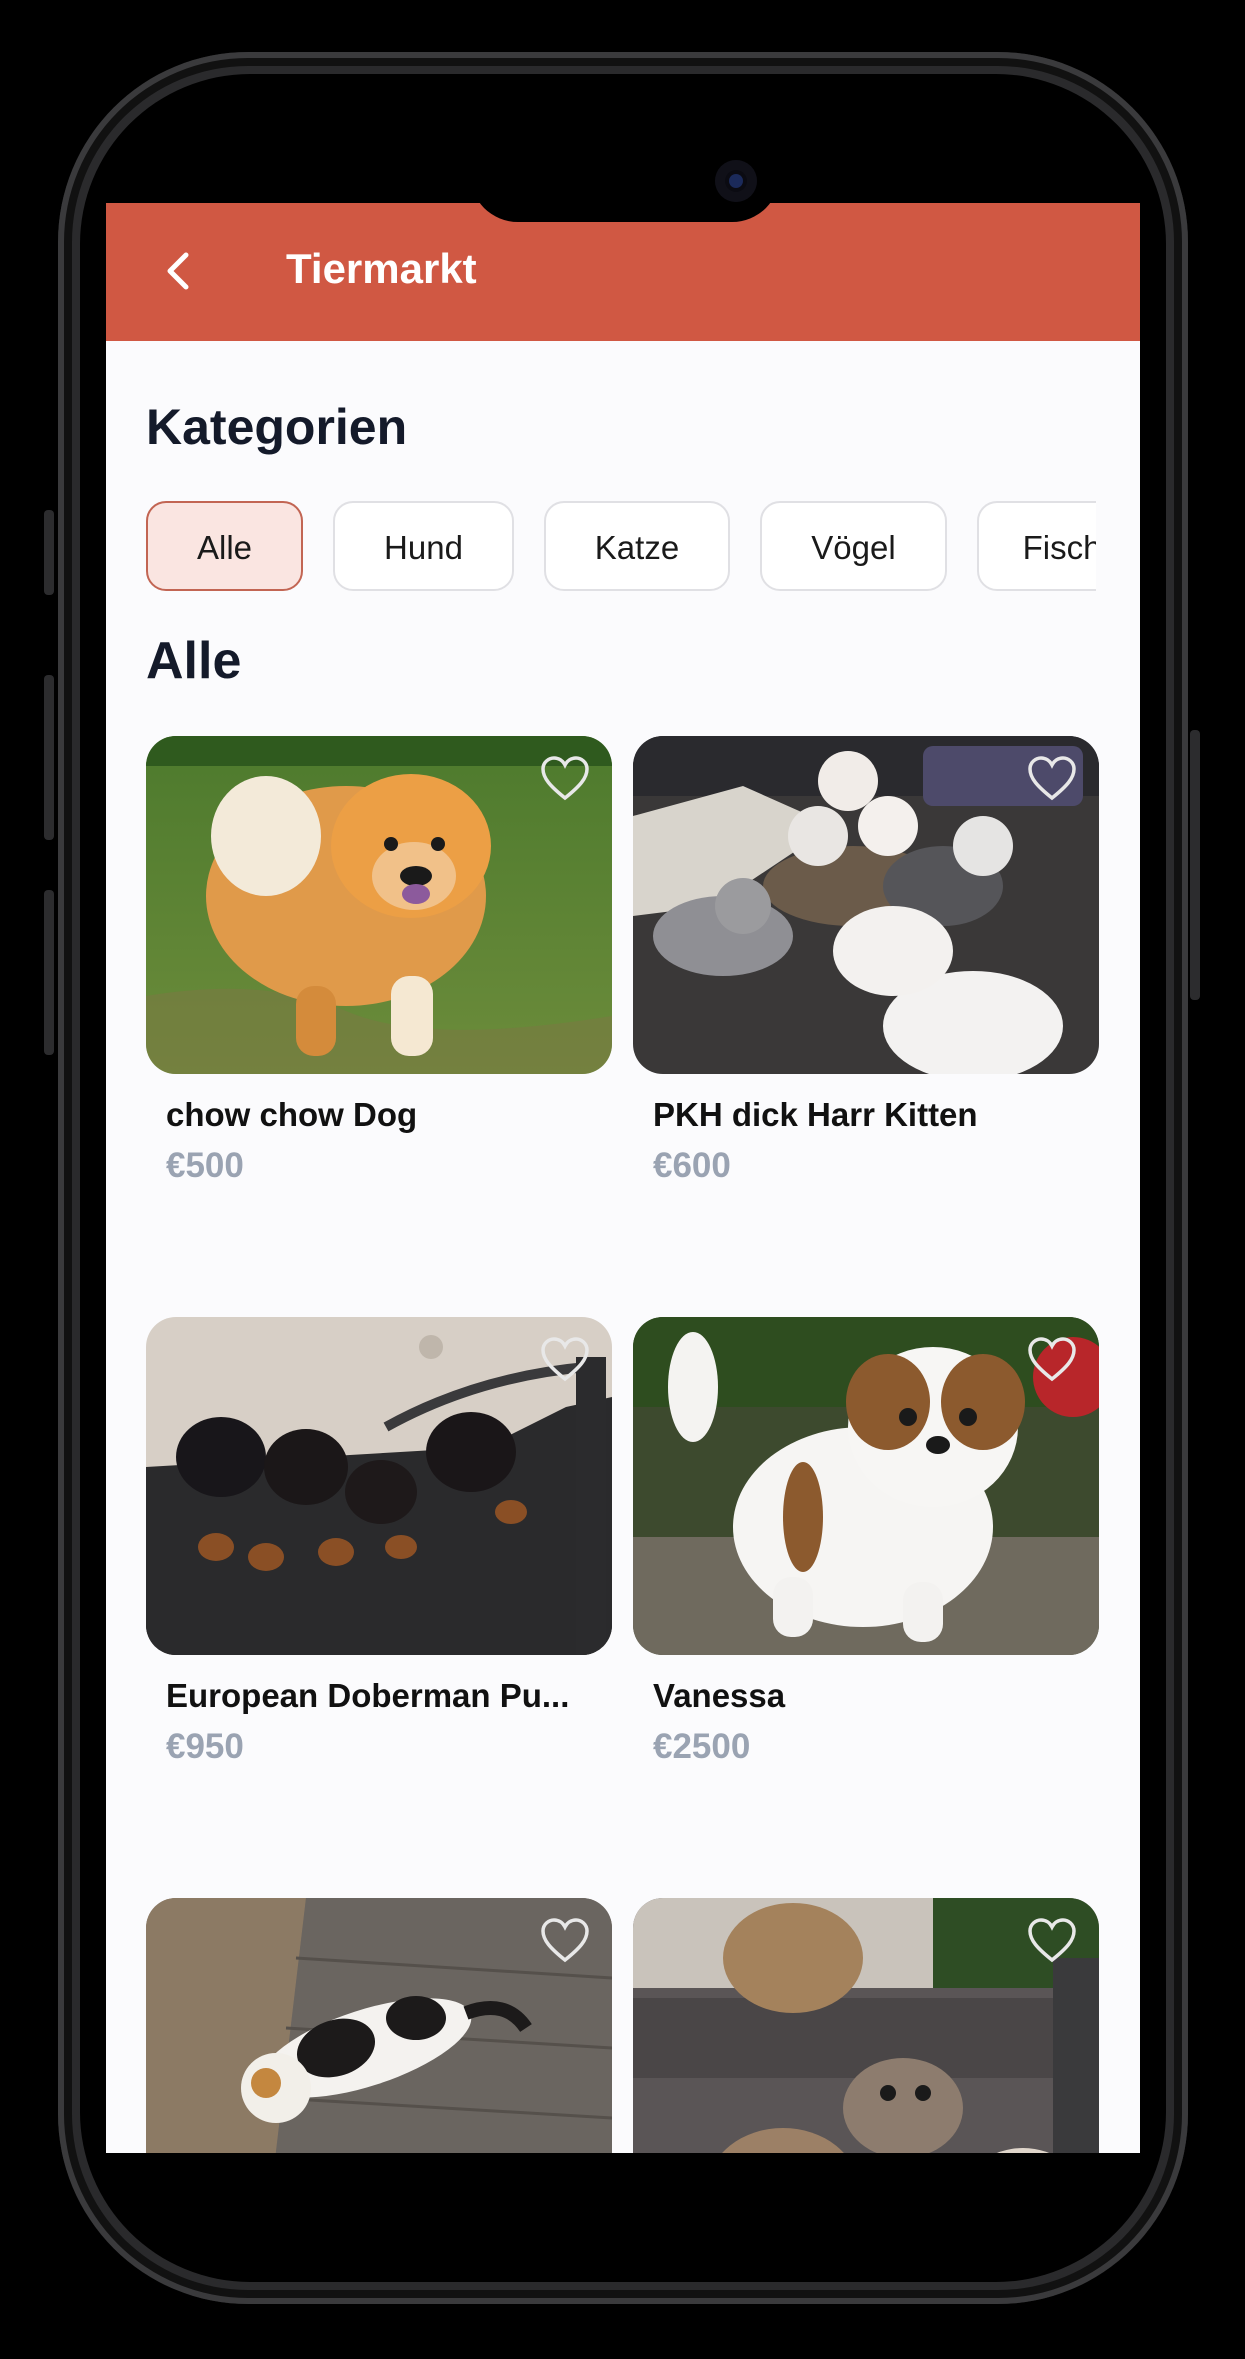 Image resolution: width=1245 pixels, height=2359 pixels. Describe the element at coordinates (702, 1746) in the screenshot. I see `listing-price: €2500` at that location.